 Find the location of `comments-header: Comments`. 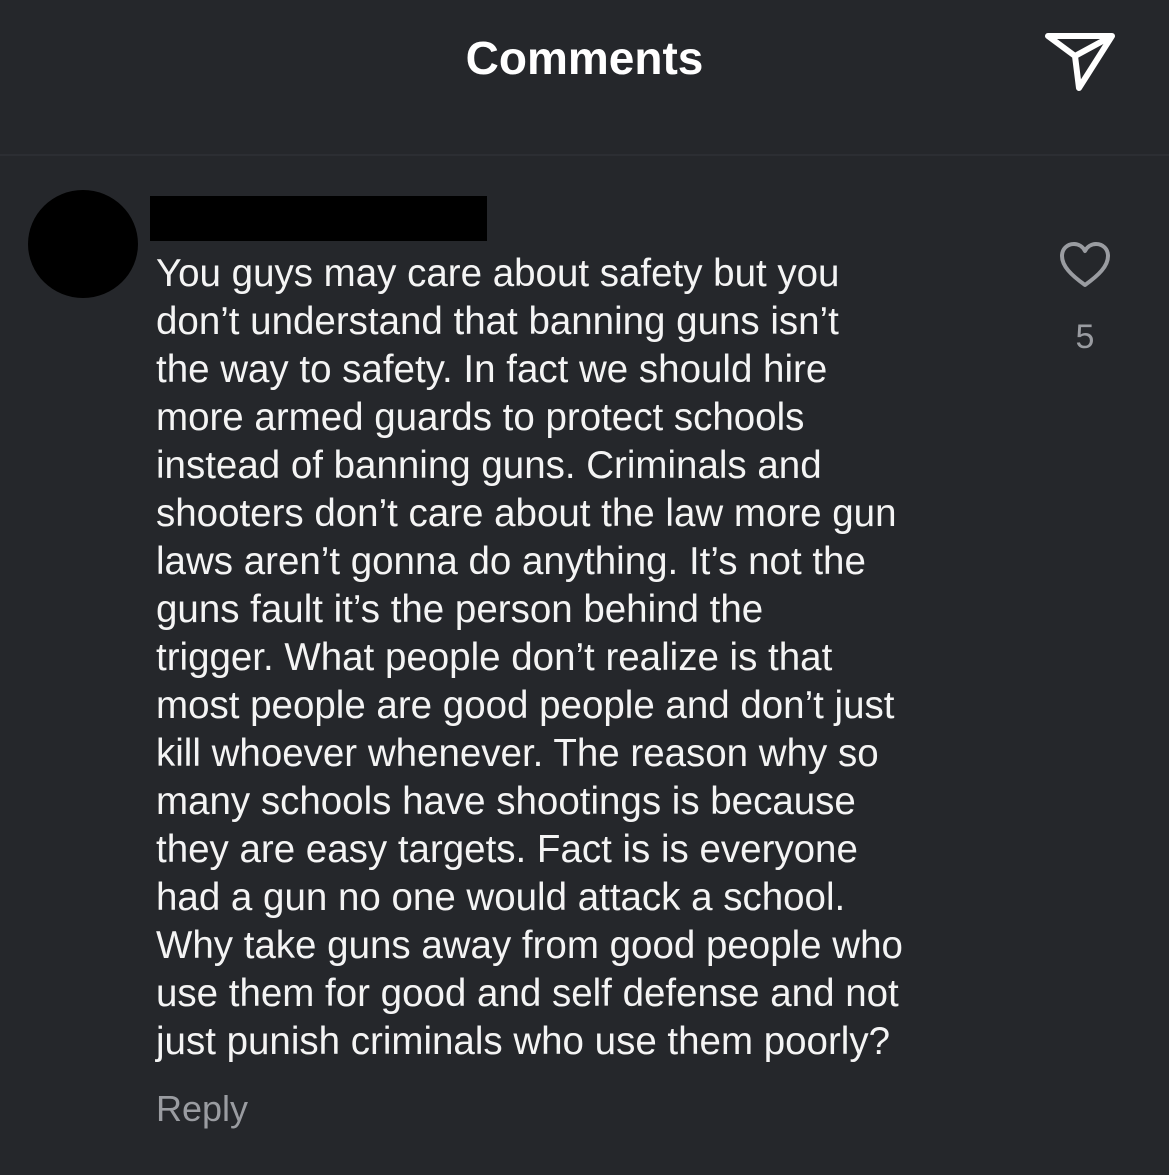

comments-header: Comments is located at coordinates (584, 78).